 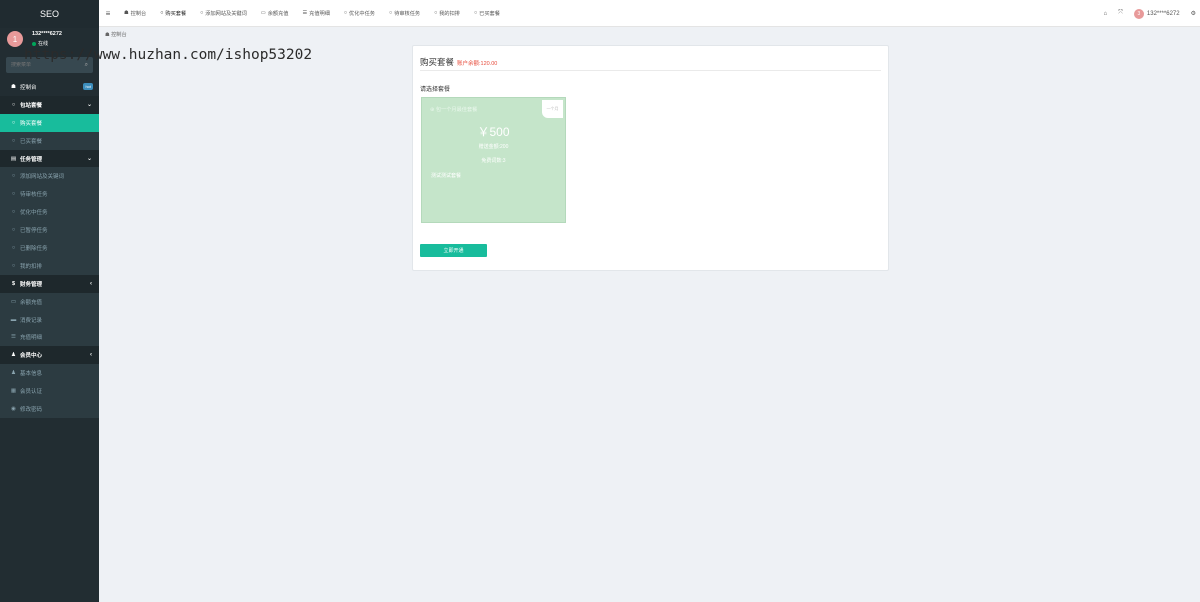 What do you see at coordinates (13, 408) in the screenshot?
I see `lock-icon: ◉` at bounding box center [13, 408].